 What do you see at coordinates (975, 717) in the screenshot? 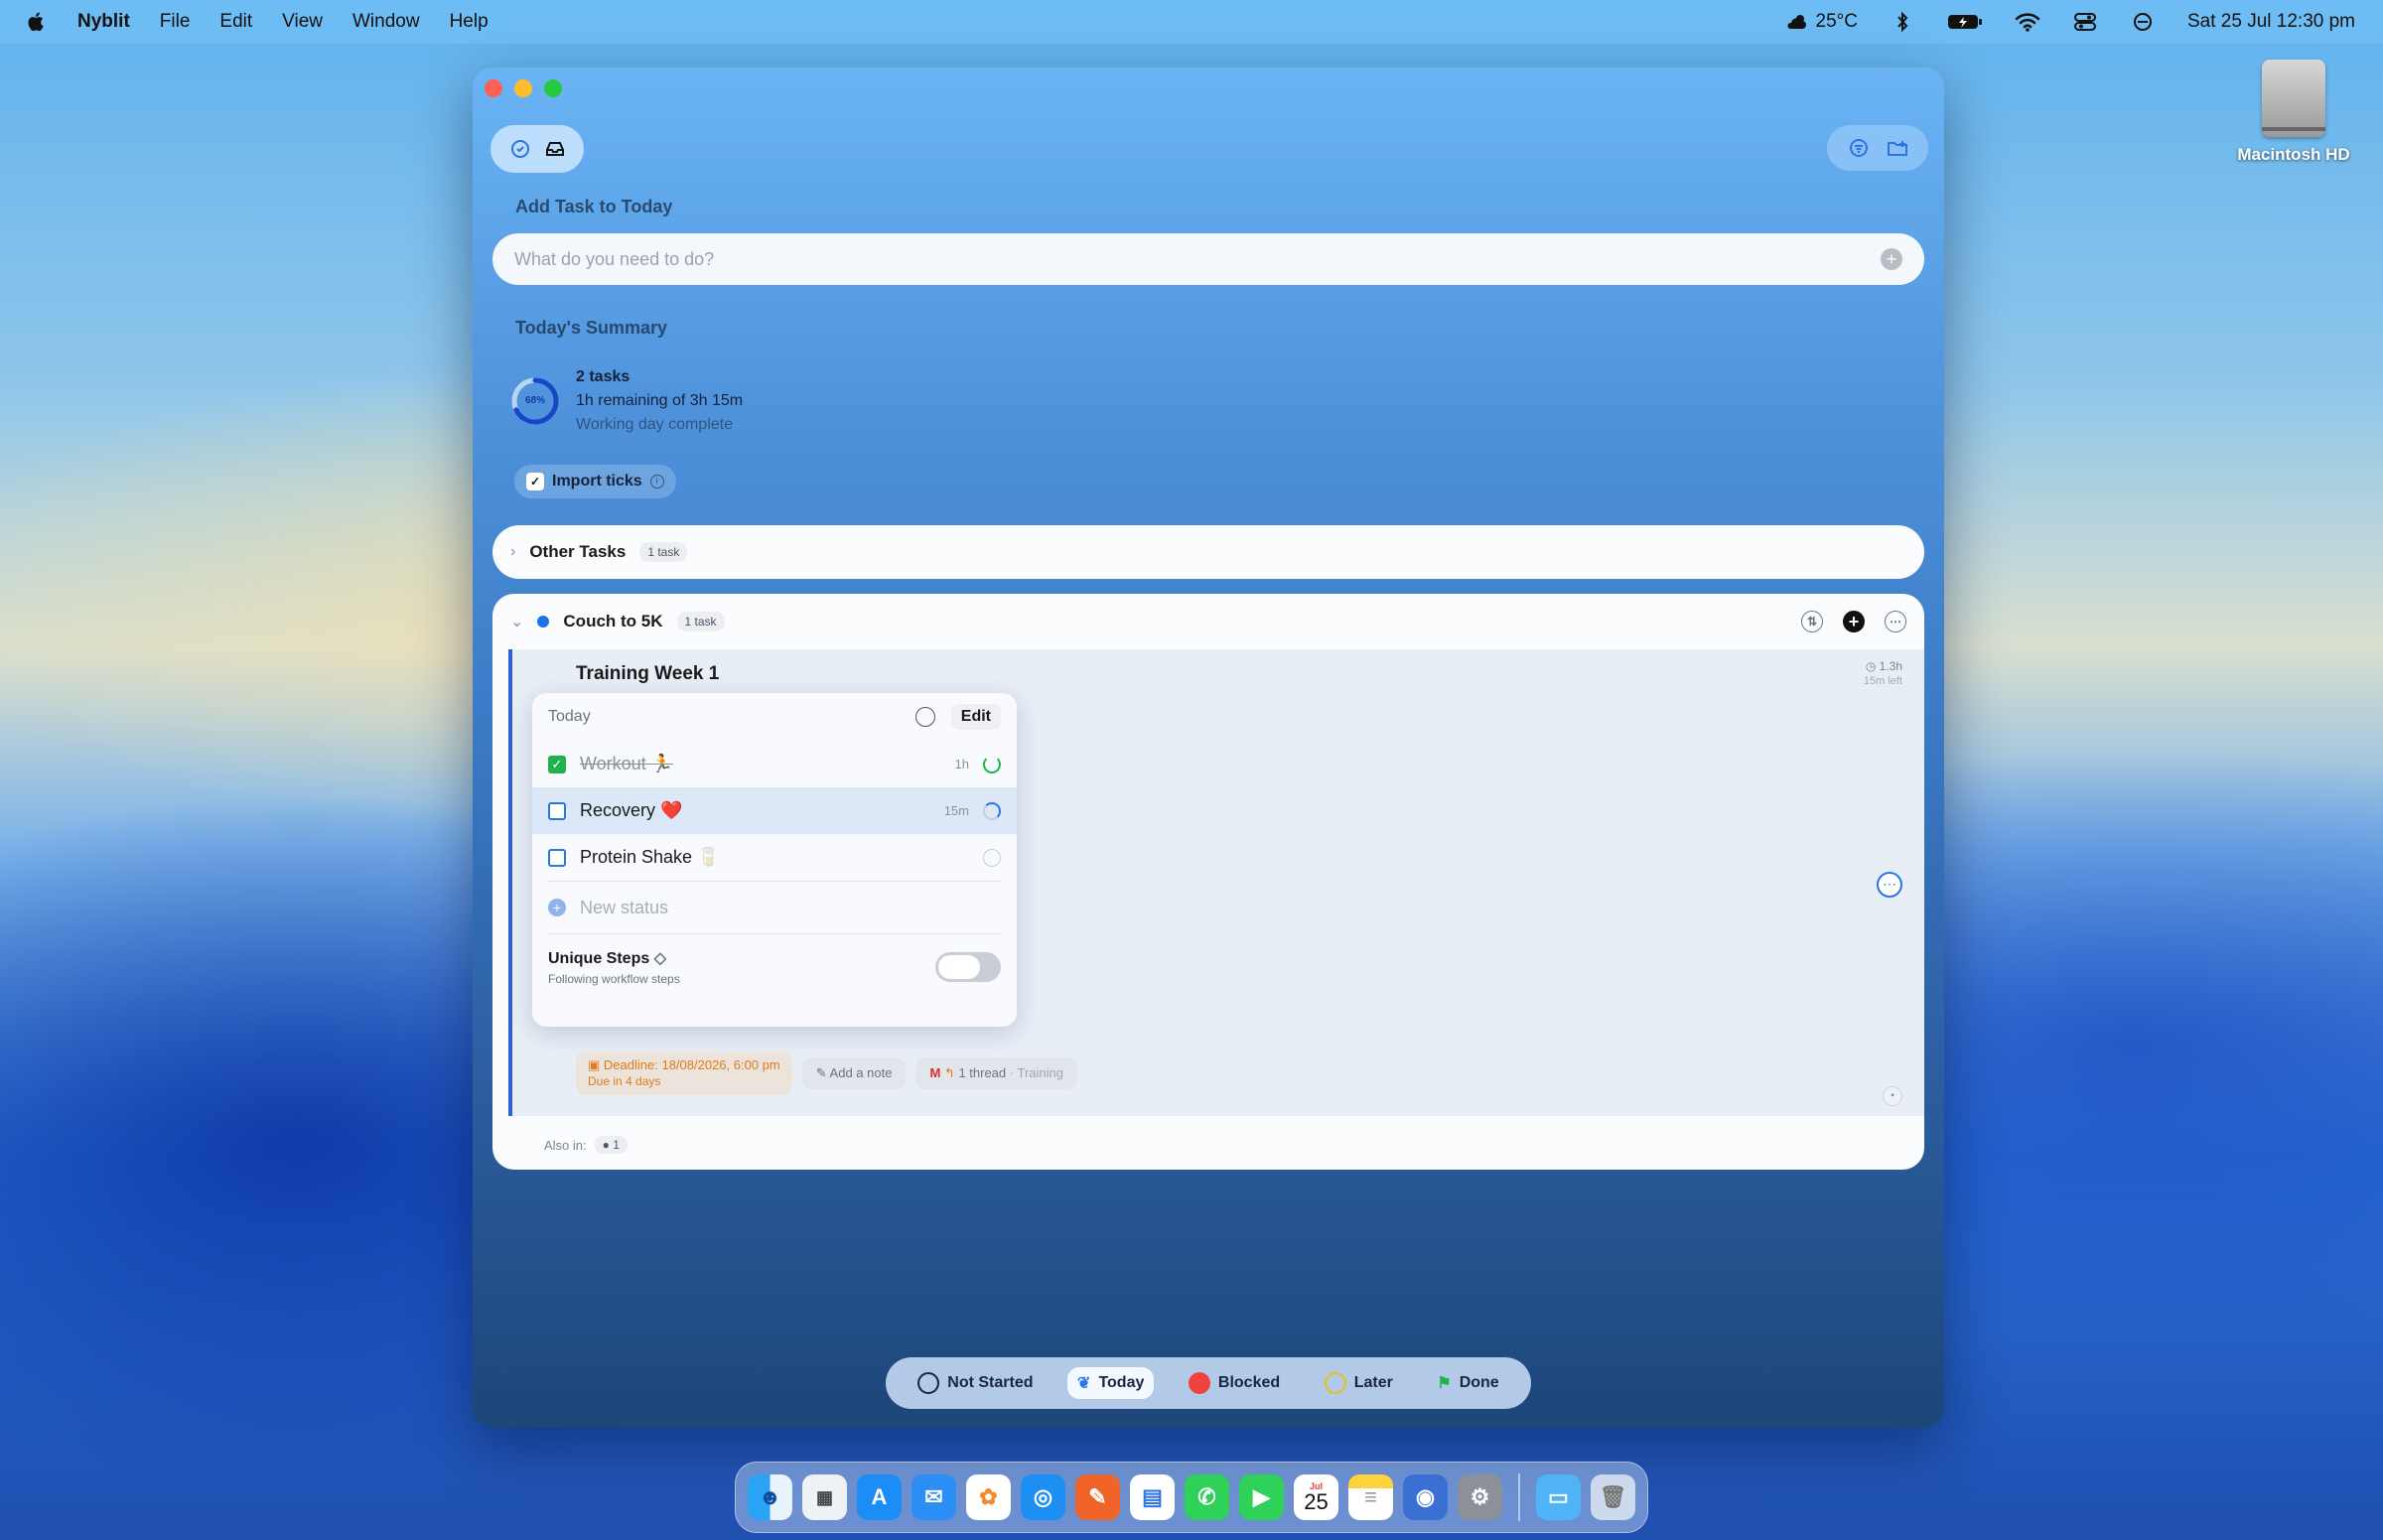
I see `edit-button: Edit` at bounding box center [975, 717].